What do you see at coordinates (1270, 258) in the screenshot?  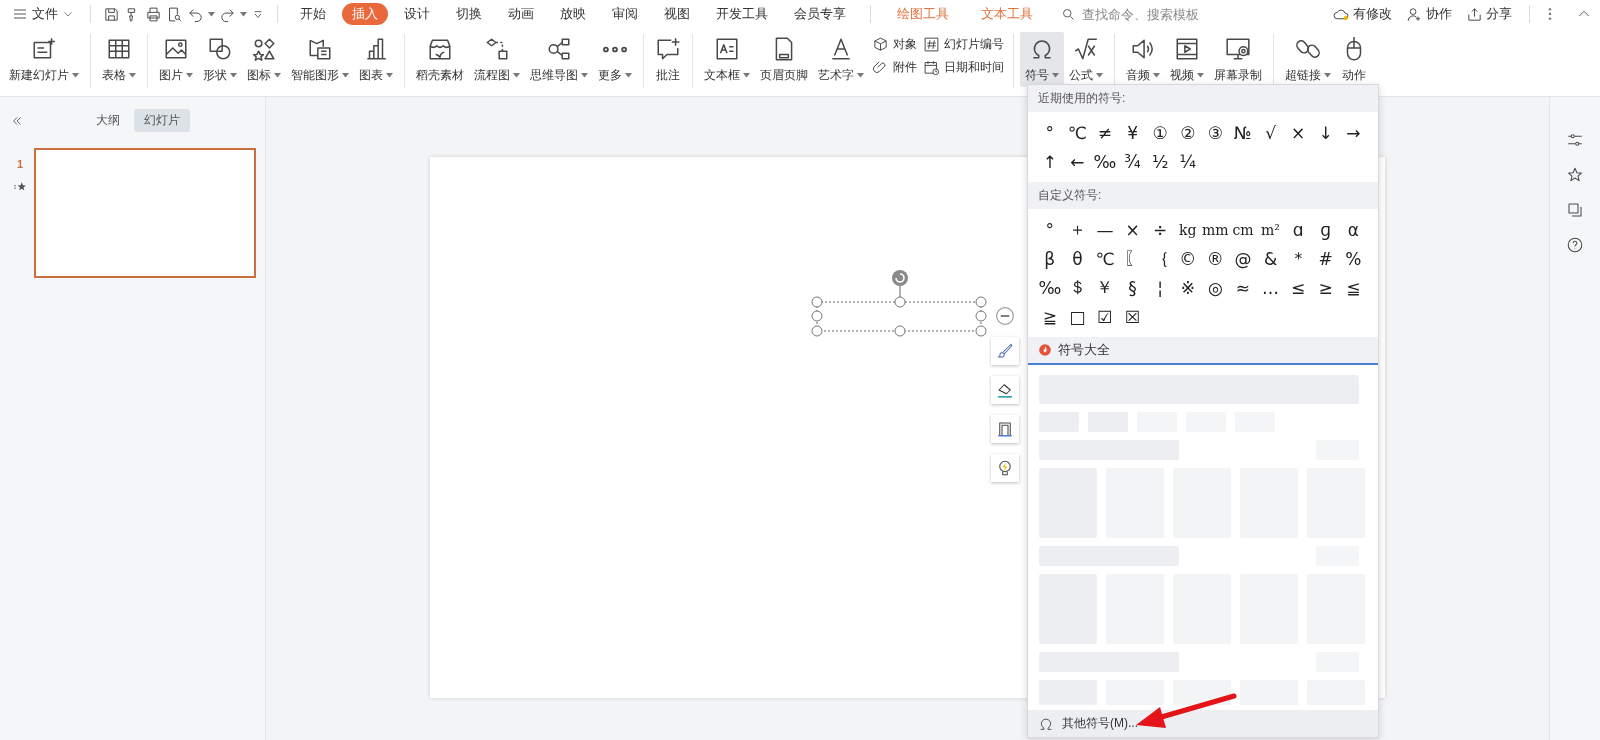 I see `symbol-button: &` at bounding box center [1270, 258].